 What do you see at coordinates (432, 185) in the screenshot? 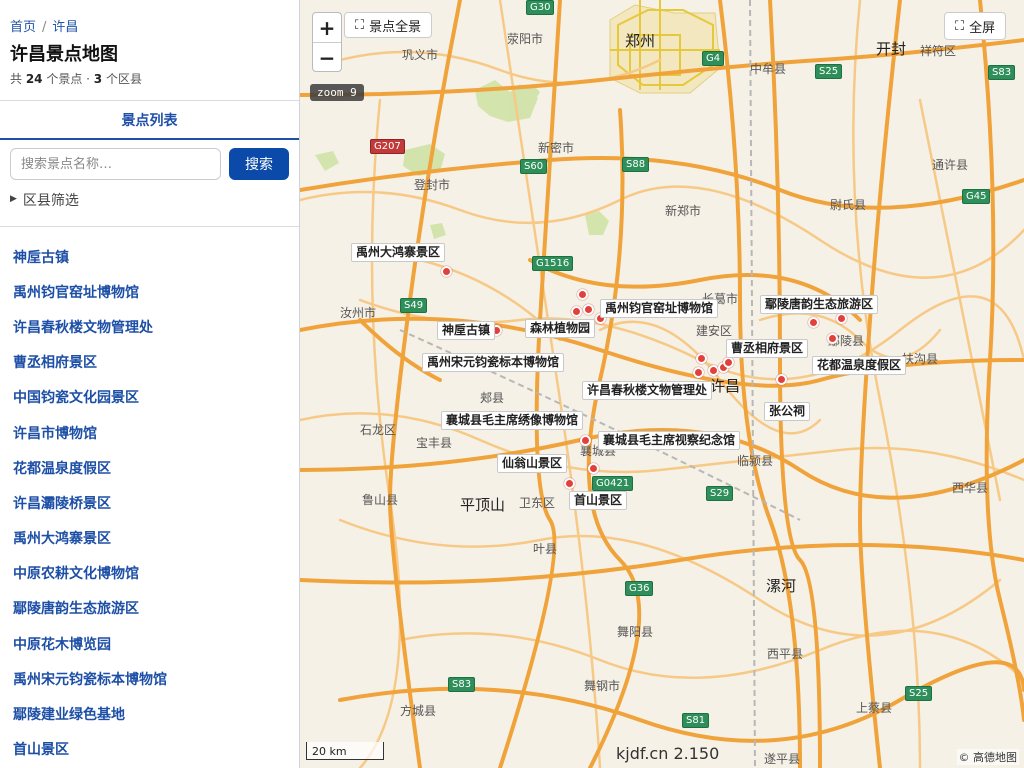
I see `place-dengfeng: 登封市` at bounding box center [432, 185].